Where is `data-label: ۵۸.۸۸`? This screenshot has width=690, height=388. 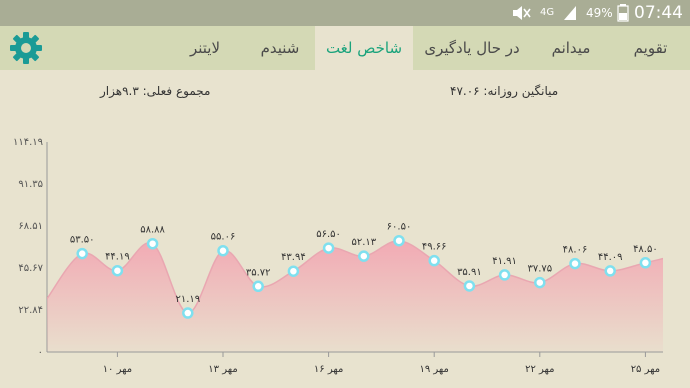
data-label: ۵۸.۸۸ is located at coordinates (152, 230).